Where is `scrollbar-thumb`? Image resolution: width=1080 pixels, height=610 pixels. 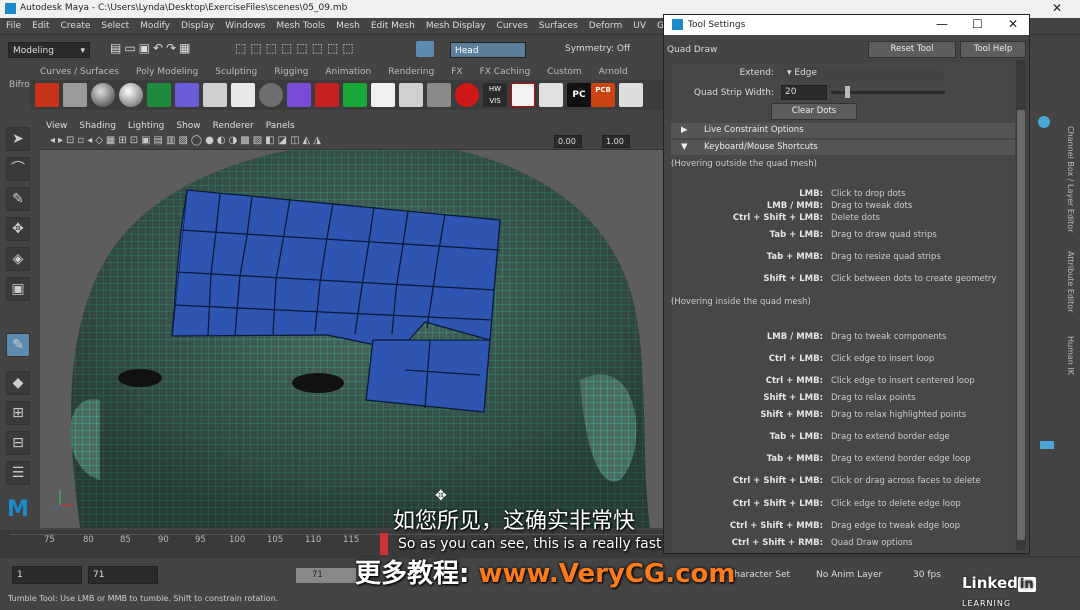
scrollbar-thumb is located at coordinates (1021, 325).